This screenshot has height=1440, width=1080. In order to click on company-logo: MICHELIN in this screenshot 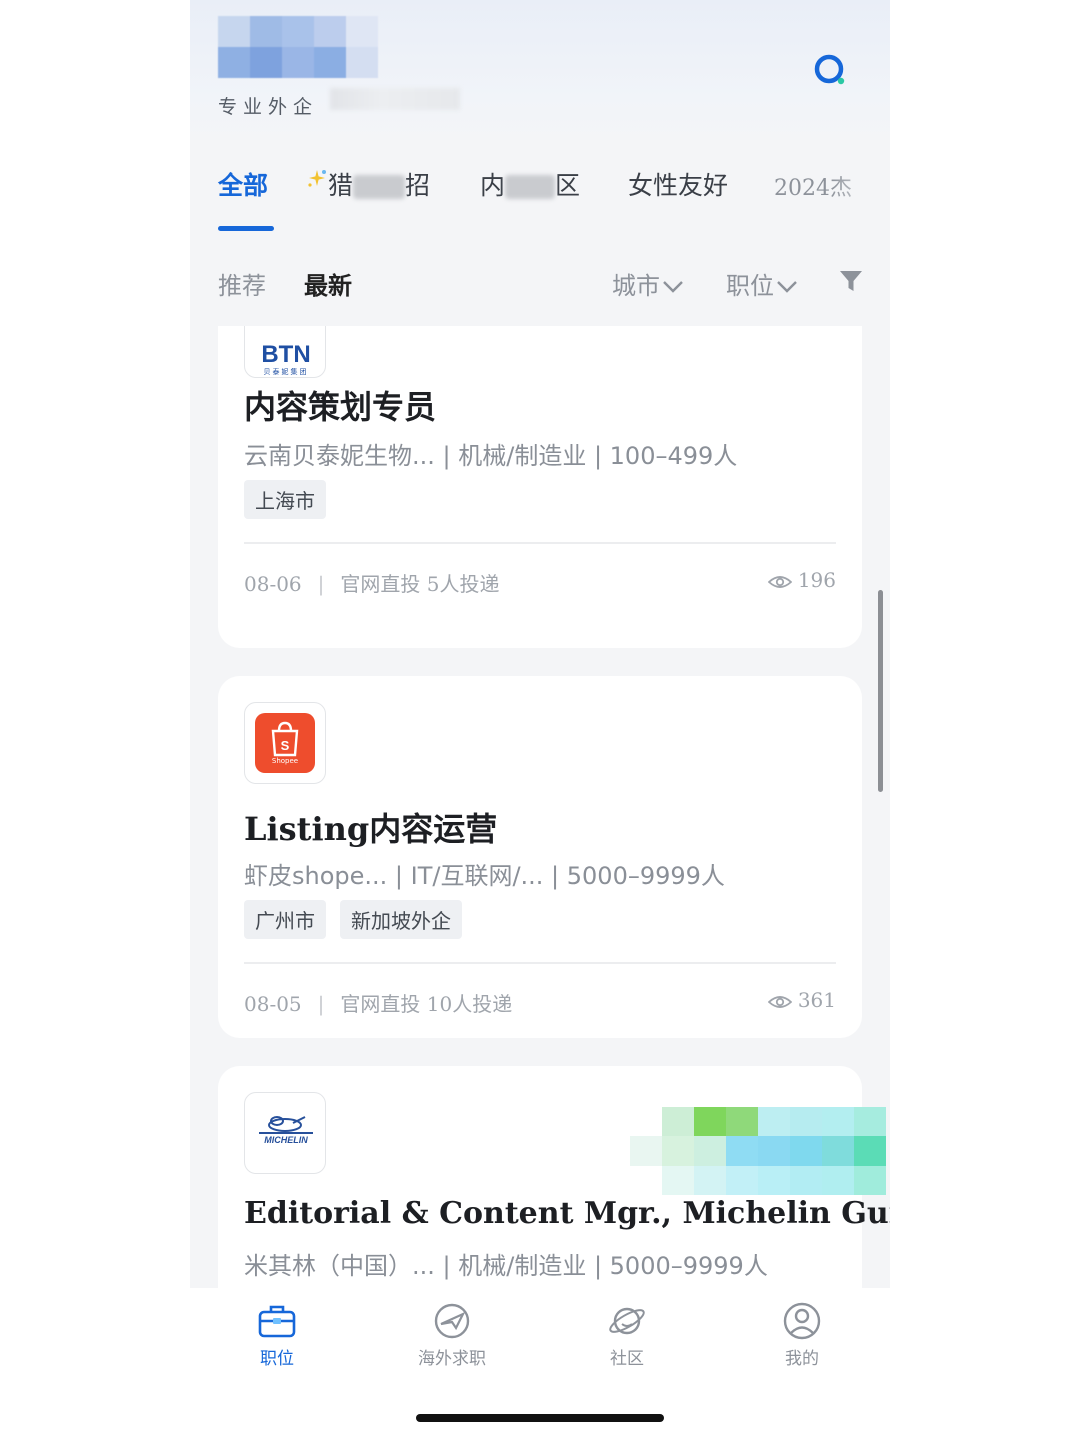, I will do `click(285, 1133)`.